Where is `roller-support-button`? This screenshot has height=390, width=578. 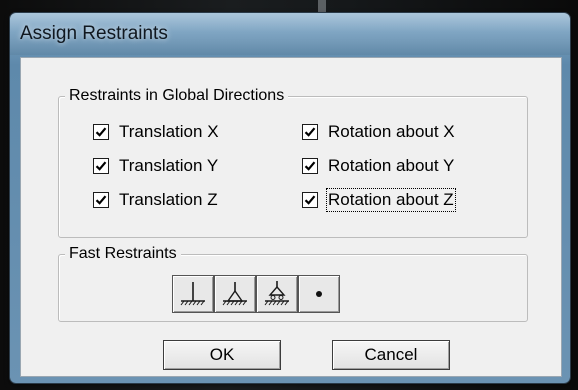 roller-support-button is located at coordinates (277, 294).